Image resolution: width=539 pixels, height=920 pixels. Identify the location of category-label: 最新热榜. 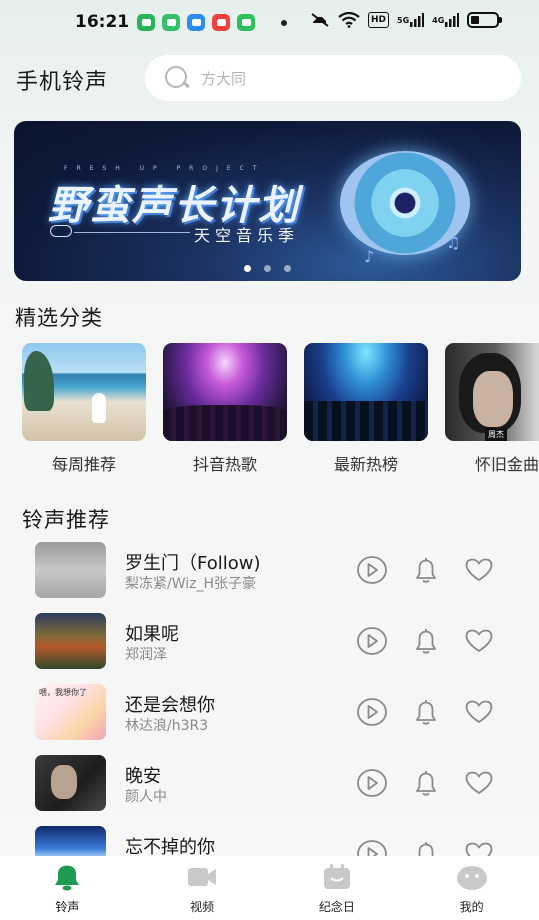
(365, 464).